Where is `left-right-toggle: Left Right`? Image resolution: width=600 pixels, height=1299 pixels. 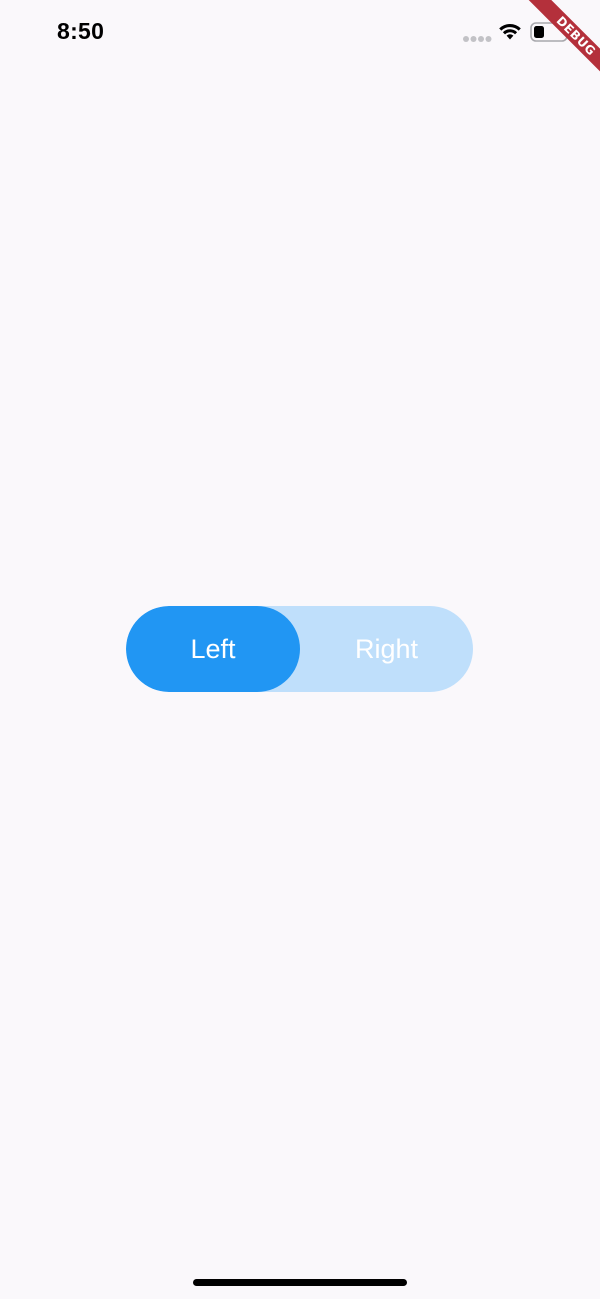
left-right-toggle: Left Right is located at coordinates (299, 649).